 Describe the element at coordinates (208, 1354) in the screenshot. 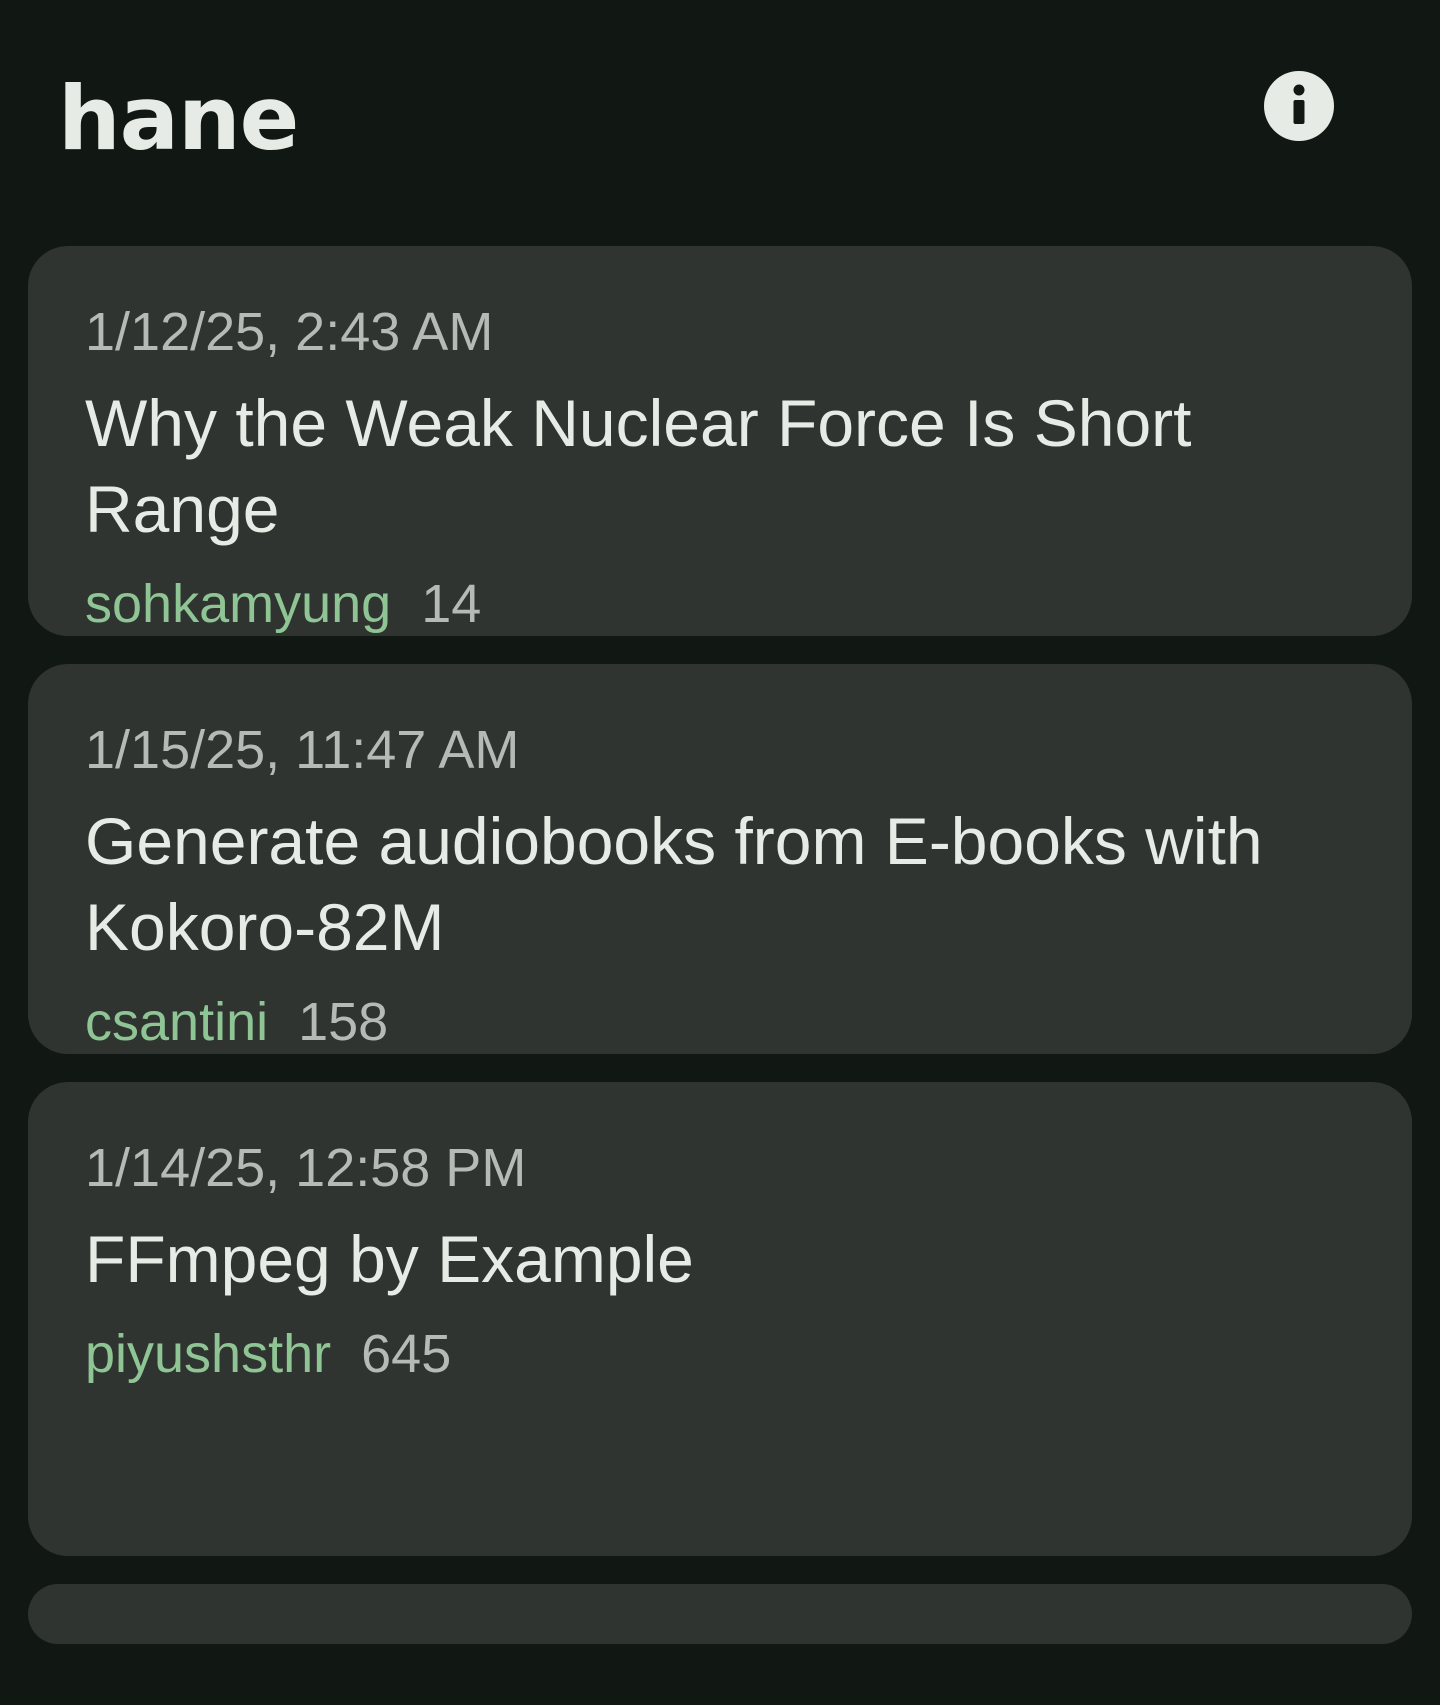

I see `story-author: piyushsthr` at that location.